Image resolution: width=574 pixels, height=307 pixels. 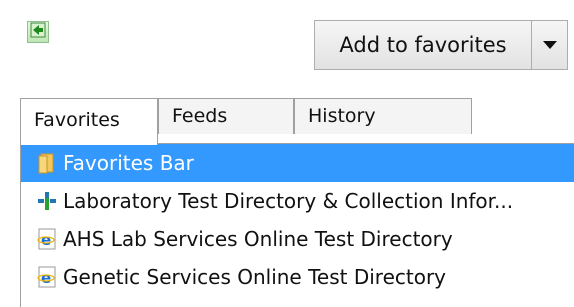 I want to click on add-to-favorites-dropdown-button, so click(x=549, y=45).